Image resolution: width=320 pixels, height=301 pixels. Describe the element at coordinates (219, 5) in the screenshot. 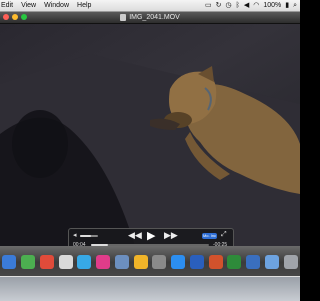

I see `sync-icon: ↻` at that location.